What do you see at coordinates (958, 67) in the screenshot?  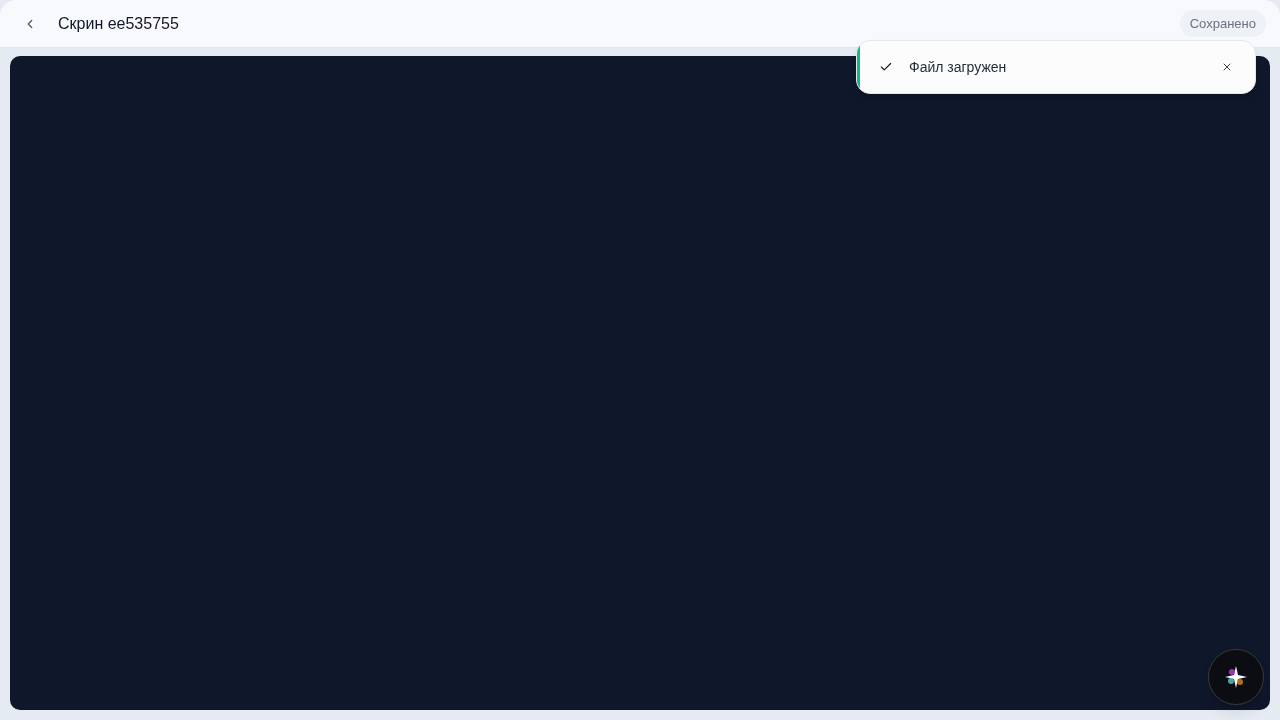 I see `toast-message: Файл загружен` at bounding box center [958, 67].